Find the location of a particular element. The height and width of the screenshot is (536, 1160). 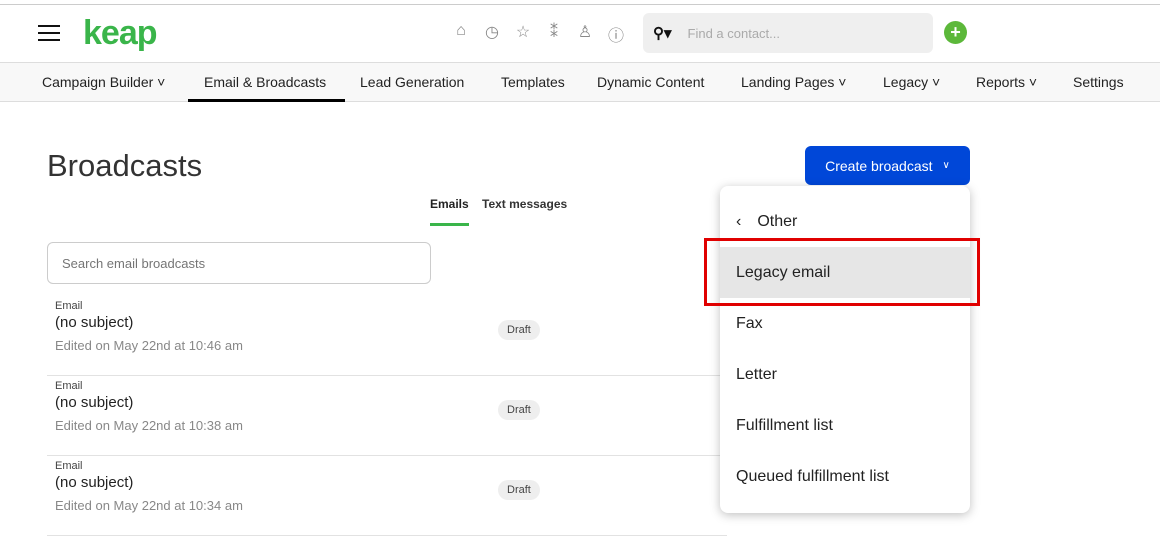

tab-emails: Emails is located at coordinates (449, 211).